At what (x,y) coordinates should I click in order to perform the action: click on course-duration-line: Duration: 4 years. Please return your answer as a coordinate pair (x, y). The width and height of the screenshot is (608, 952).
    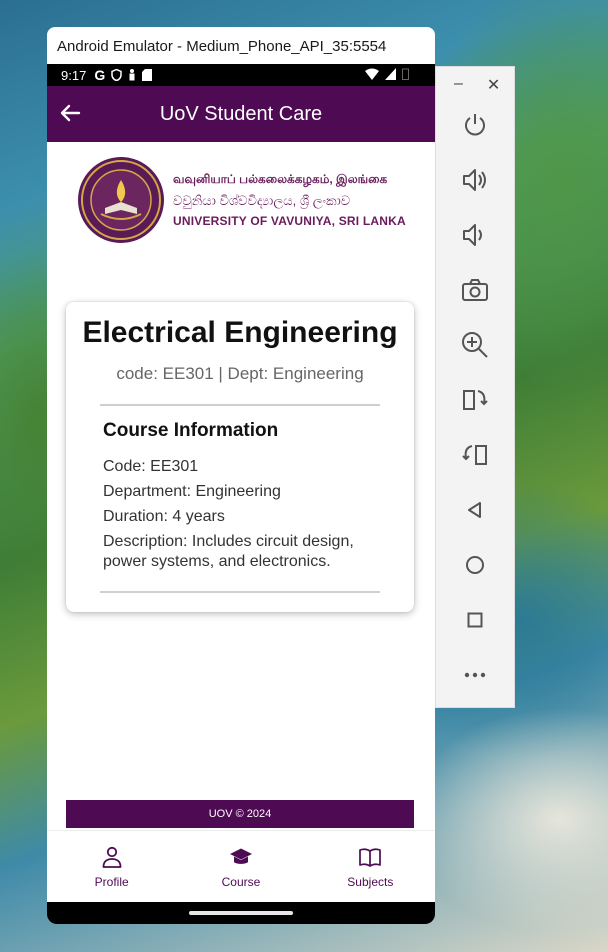
    Looking at the image, I should click on (164, 516).